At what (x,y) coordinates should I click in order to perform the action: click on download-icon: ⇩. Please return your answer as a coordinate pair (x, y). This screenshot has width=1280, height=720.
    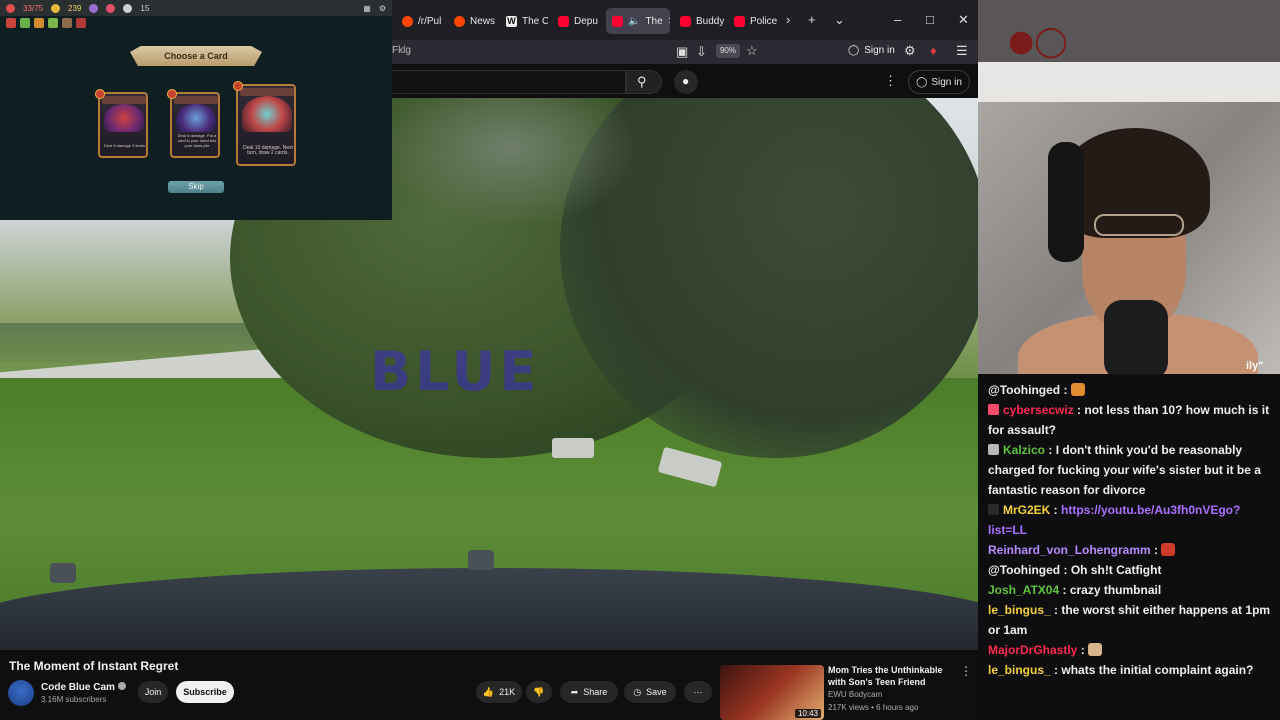
    Looking at the image, I should click on (701, 52).